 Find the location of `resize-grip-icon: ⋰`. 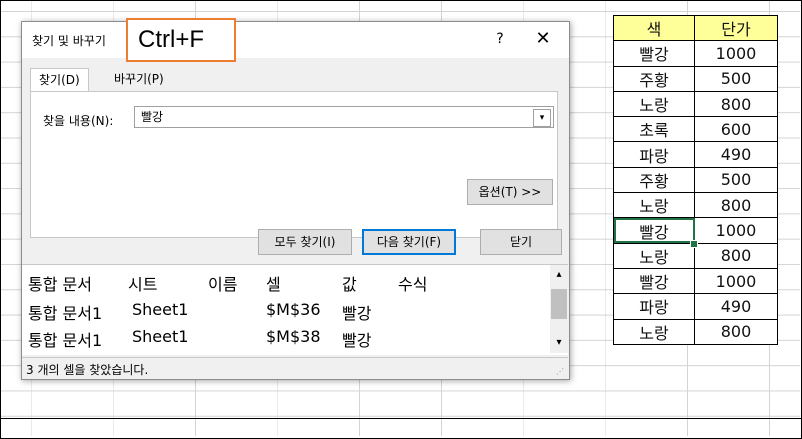

resize-grip-icon: ⋰ is located at coordinates (561, 372).